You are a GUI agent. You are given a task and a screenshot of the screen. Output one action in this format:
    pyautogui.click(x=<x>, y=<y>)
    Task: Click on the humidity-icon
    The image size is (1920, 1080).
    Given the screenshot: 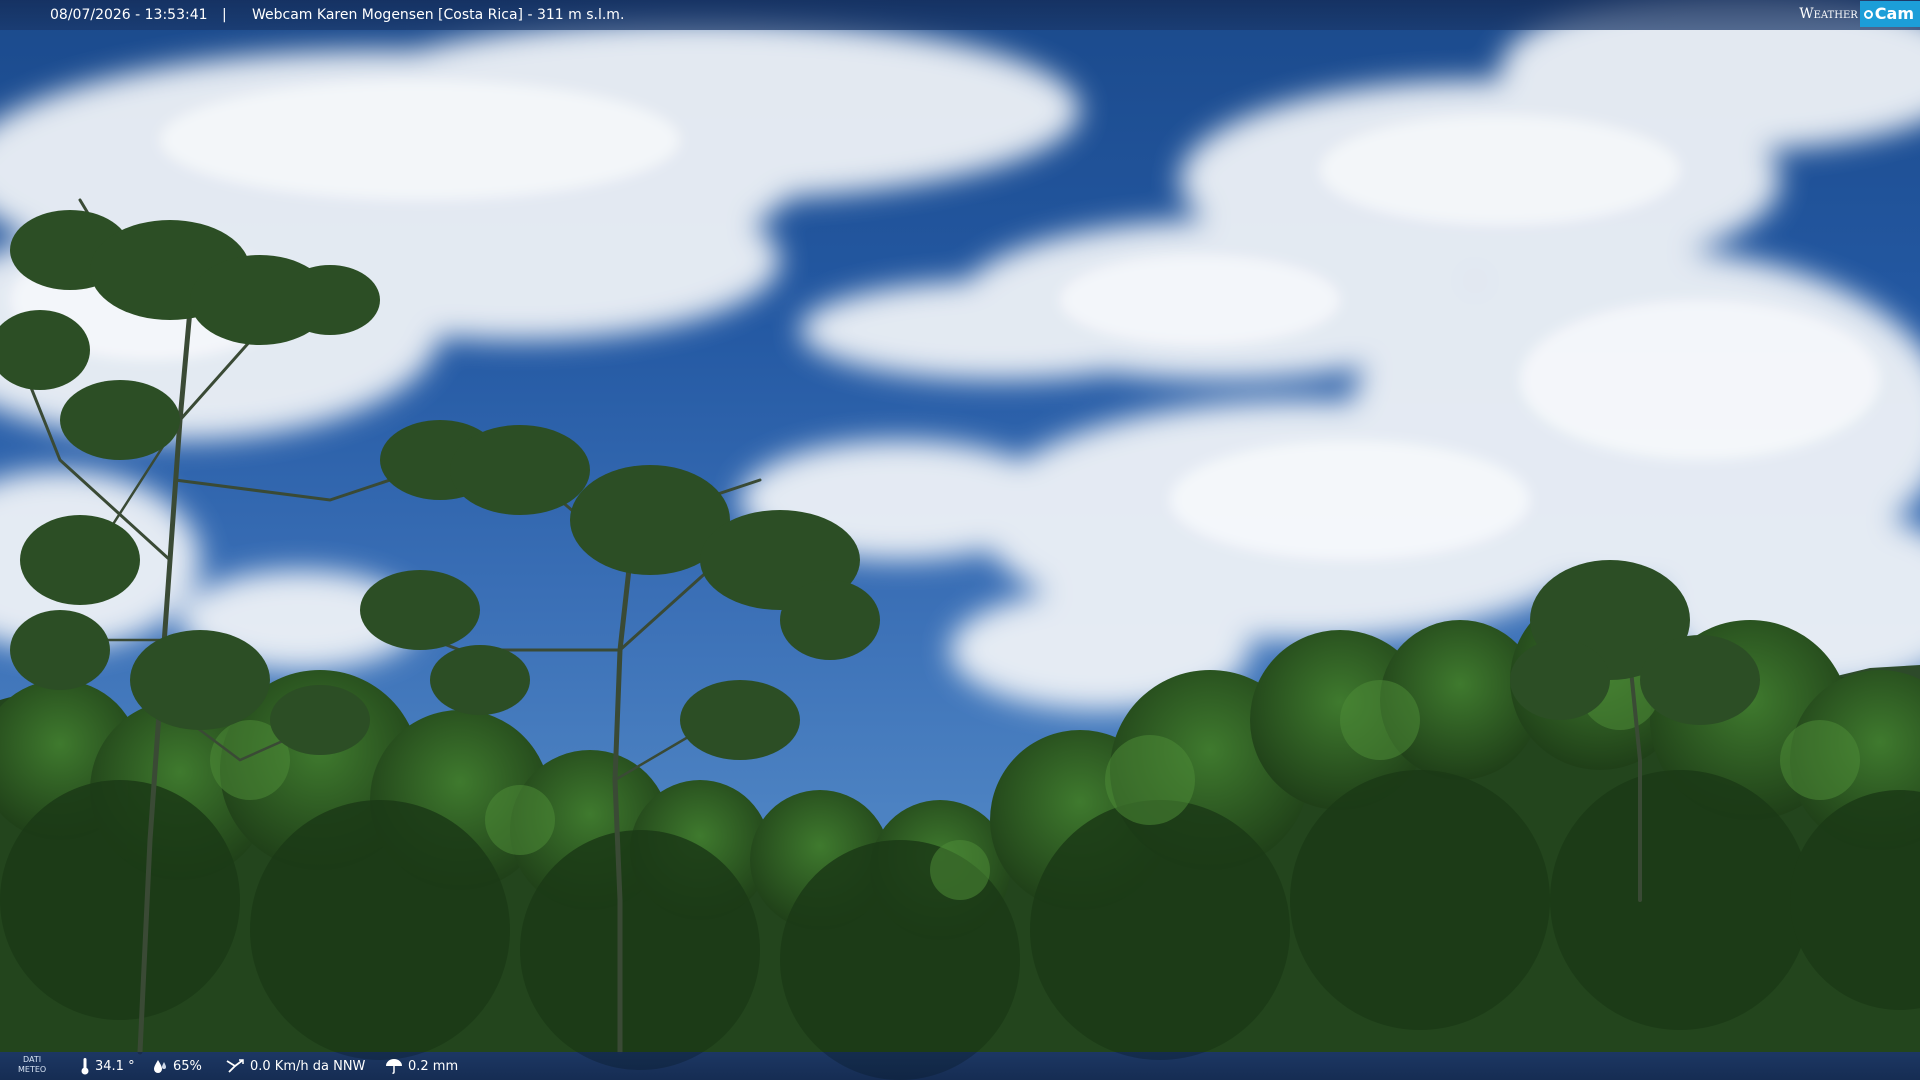 What is the action you would take?
    pyautogui.click(x=160, y=1066)
    